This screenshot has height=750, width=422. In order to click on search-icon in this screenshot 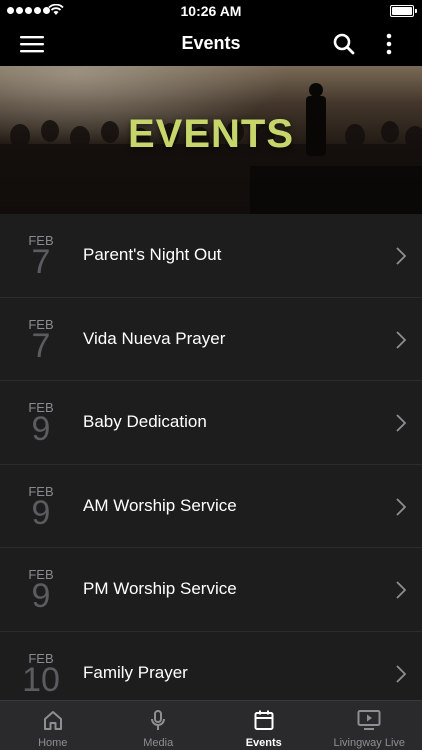, I will do `click(344, 44)`.